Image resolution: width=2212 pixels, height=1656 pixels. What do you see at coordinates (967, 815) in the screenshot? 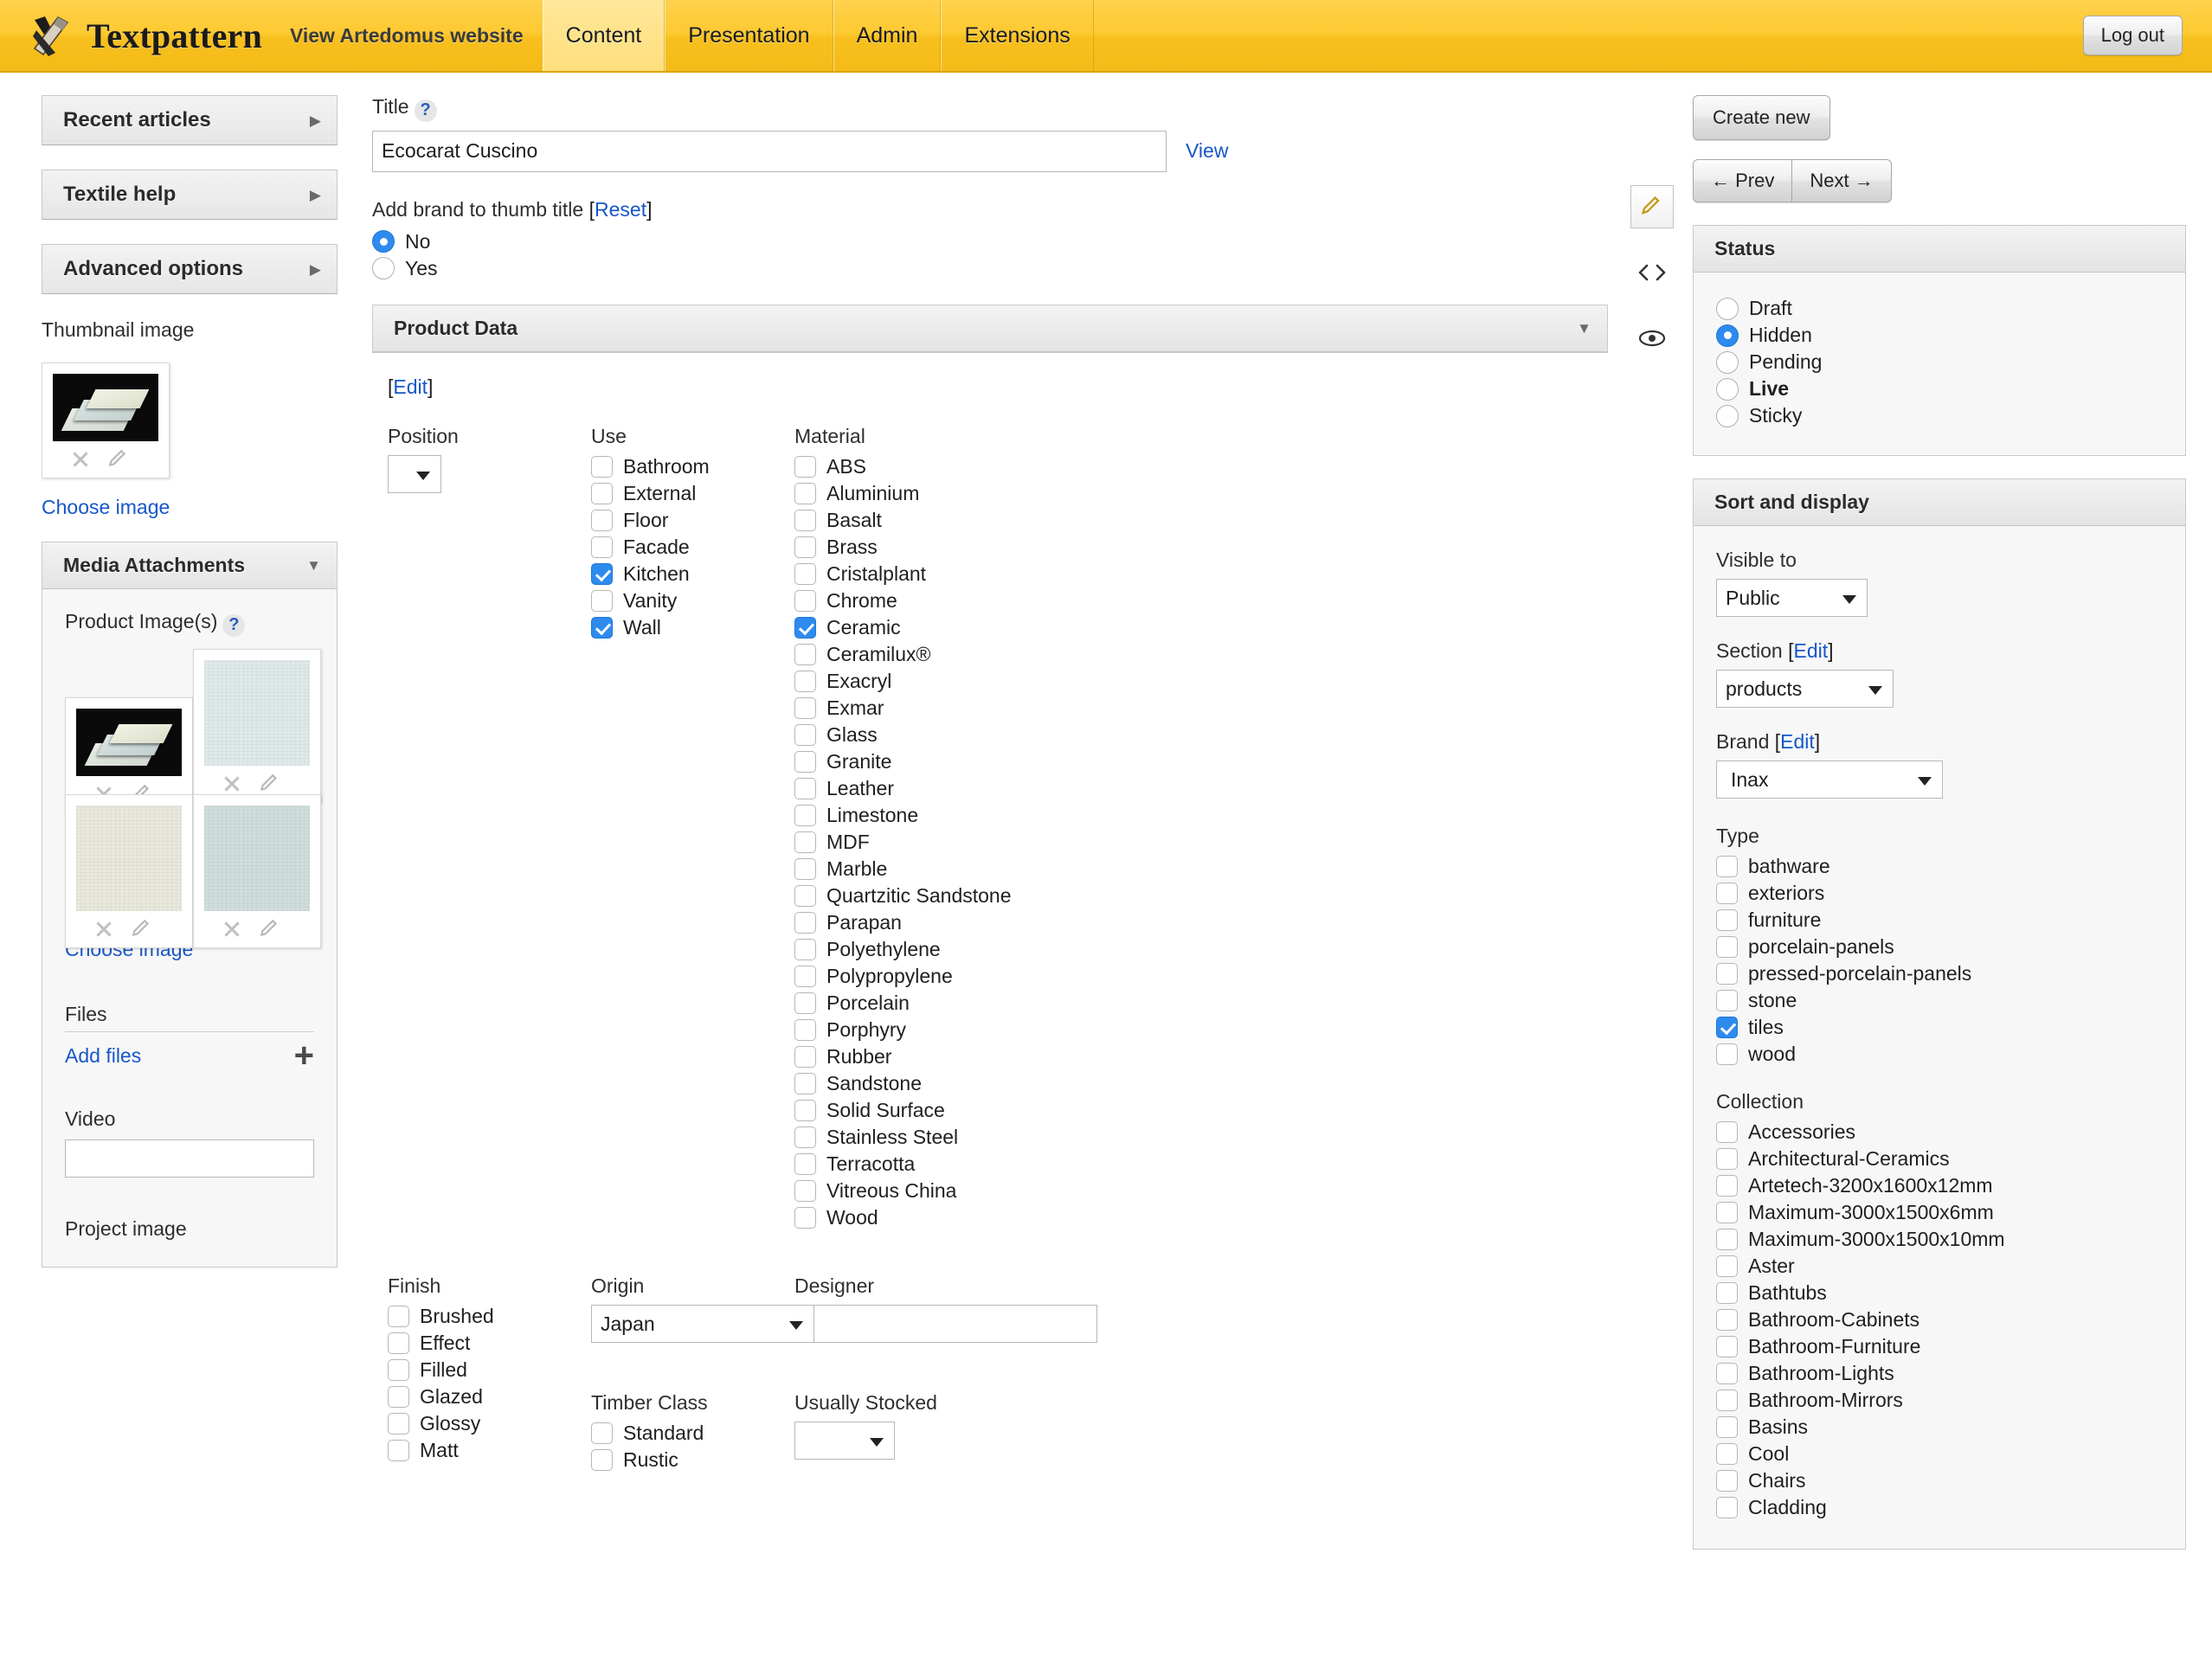
I see `checkbox-material-limestone: Limestone` at bounding box center [967, 815].